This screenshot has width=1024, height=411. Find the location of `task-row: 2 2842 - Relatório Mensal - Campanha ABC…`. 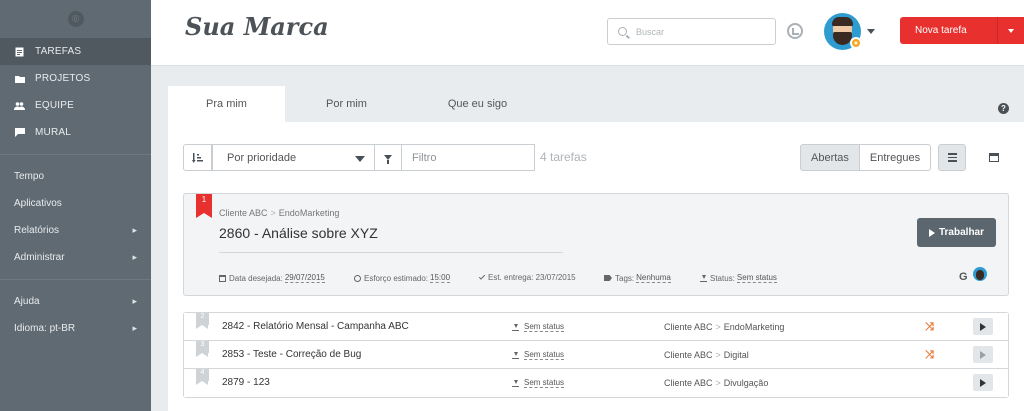

task-row: 2 2842 - Relatório Mensal - Campanha ABC… is located at coordinates (596, 327).